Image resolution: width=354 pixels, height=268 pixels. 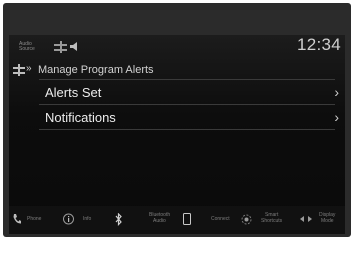 What do you see at coordinates (73, 46) in the screenshot?
I see `speaker-icon` at bounding box center [73, 46].